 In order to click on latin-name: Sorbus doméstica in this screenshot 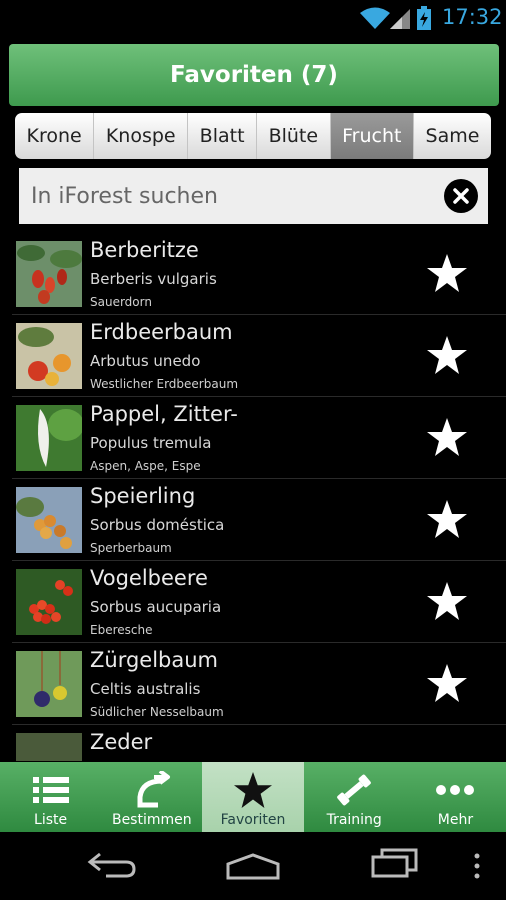, I will do `click(157, 525)`.